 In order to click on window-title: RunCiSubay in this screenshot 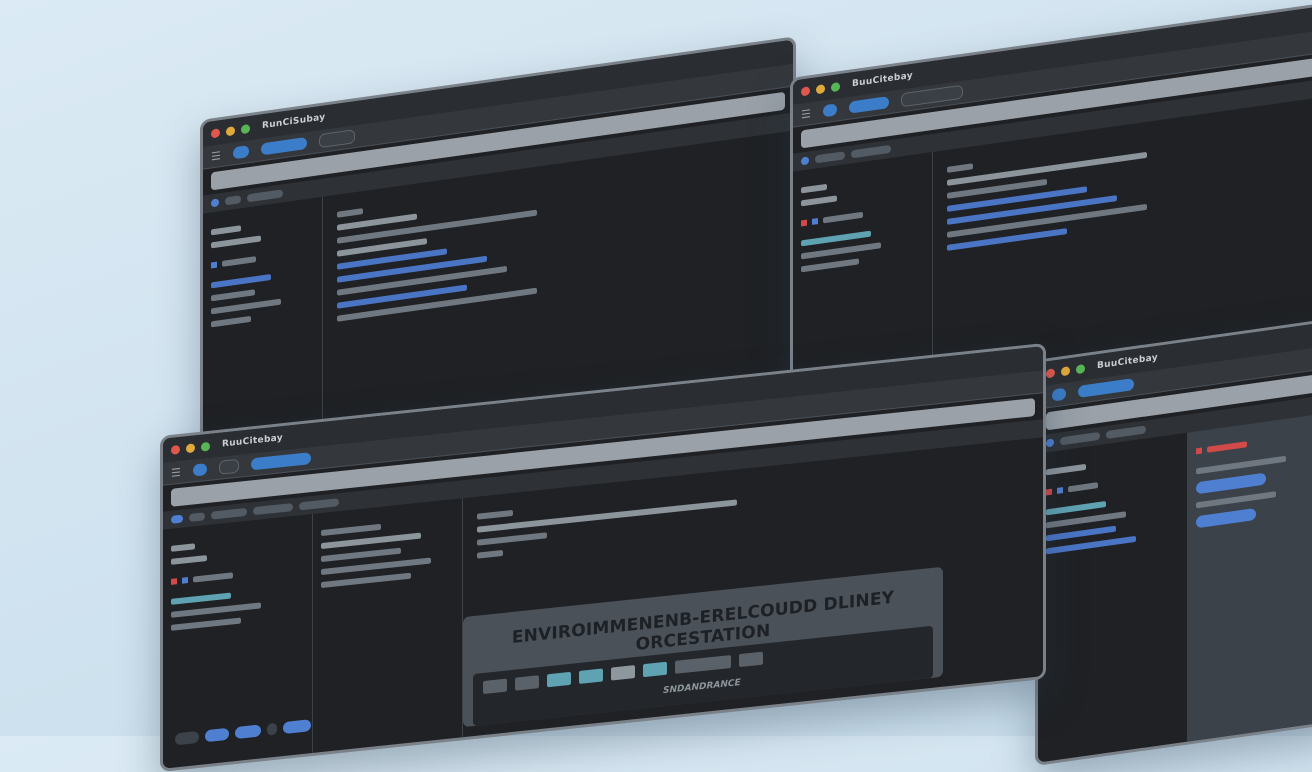, I will do `click(294, 122)`.